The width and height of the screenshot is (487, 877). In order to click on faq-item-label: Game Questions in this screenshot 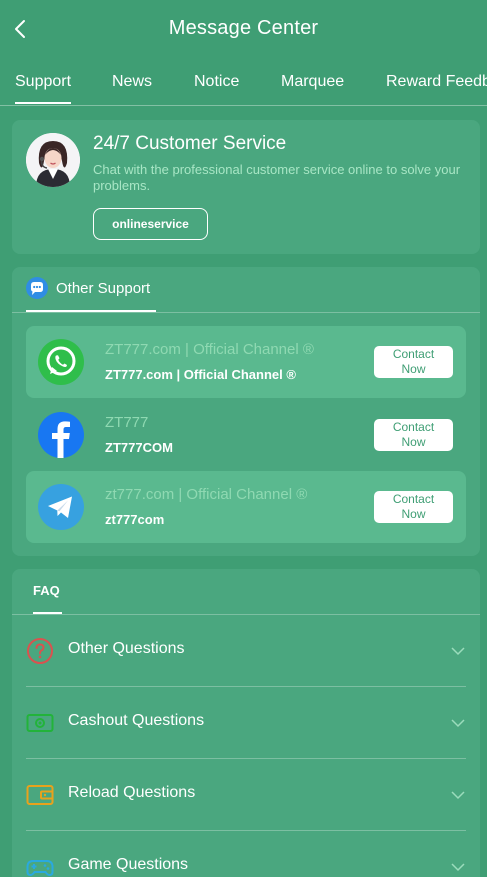, I will do `click(128, 864)`.